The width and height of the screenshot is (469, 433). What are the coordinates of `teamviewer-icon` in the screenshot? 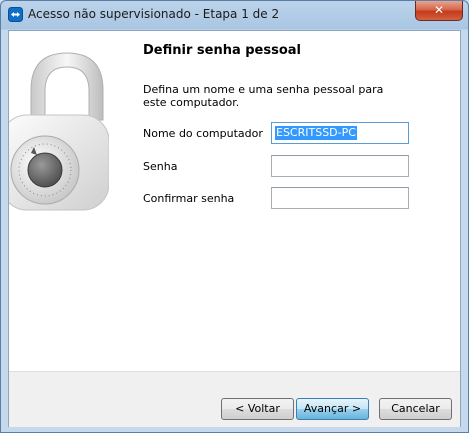 It's located at (15, 14).